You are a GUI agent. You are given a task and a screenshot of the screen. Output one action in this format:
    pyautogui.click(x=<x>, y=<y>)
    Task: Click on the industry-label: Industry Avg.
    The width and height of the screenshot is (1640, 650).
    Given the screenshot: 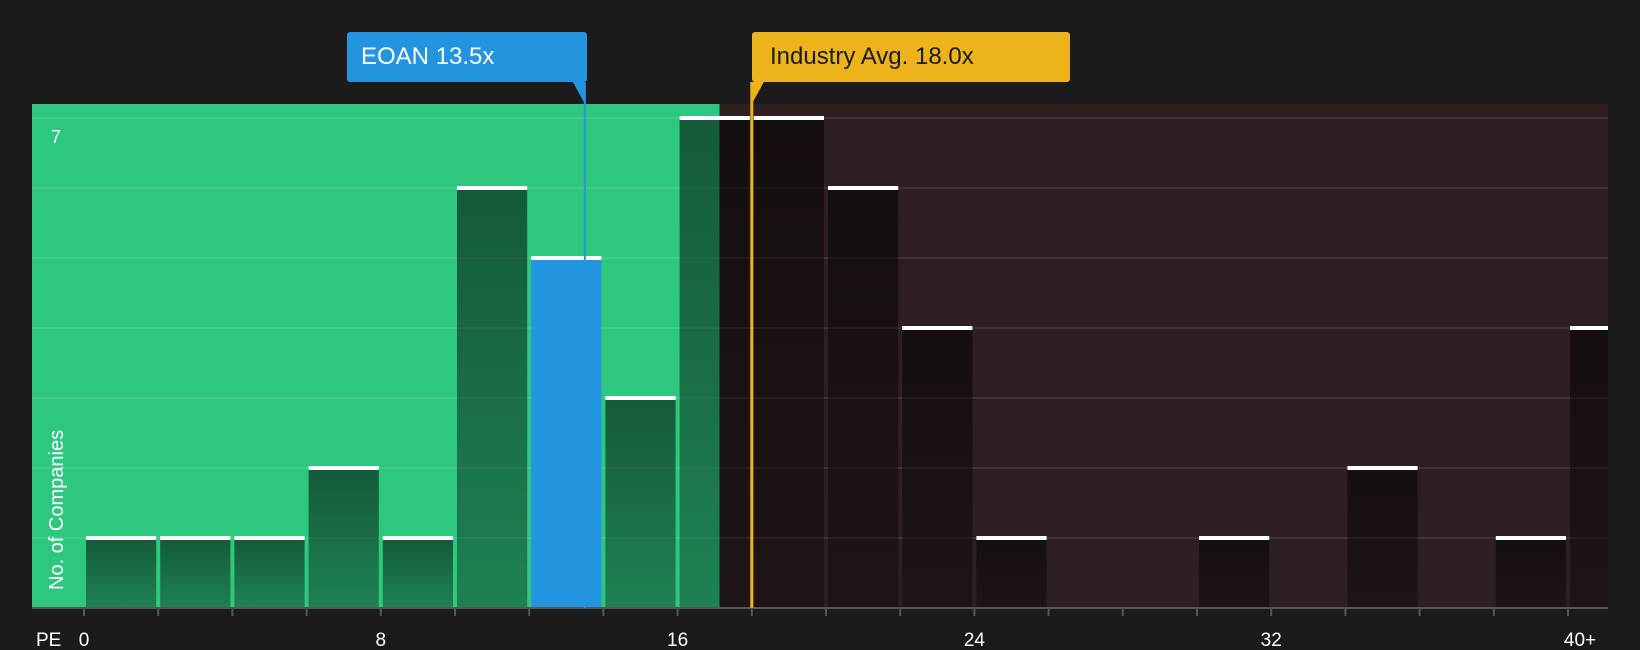 What is the action you would take?
    pyautogui.click(x=839, y=56)
    